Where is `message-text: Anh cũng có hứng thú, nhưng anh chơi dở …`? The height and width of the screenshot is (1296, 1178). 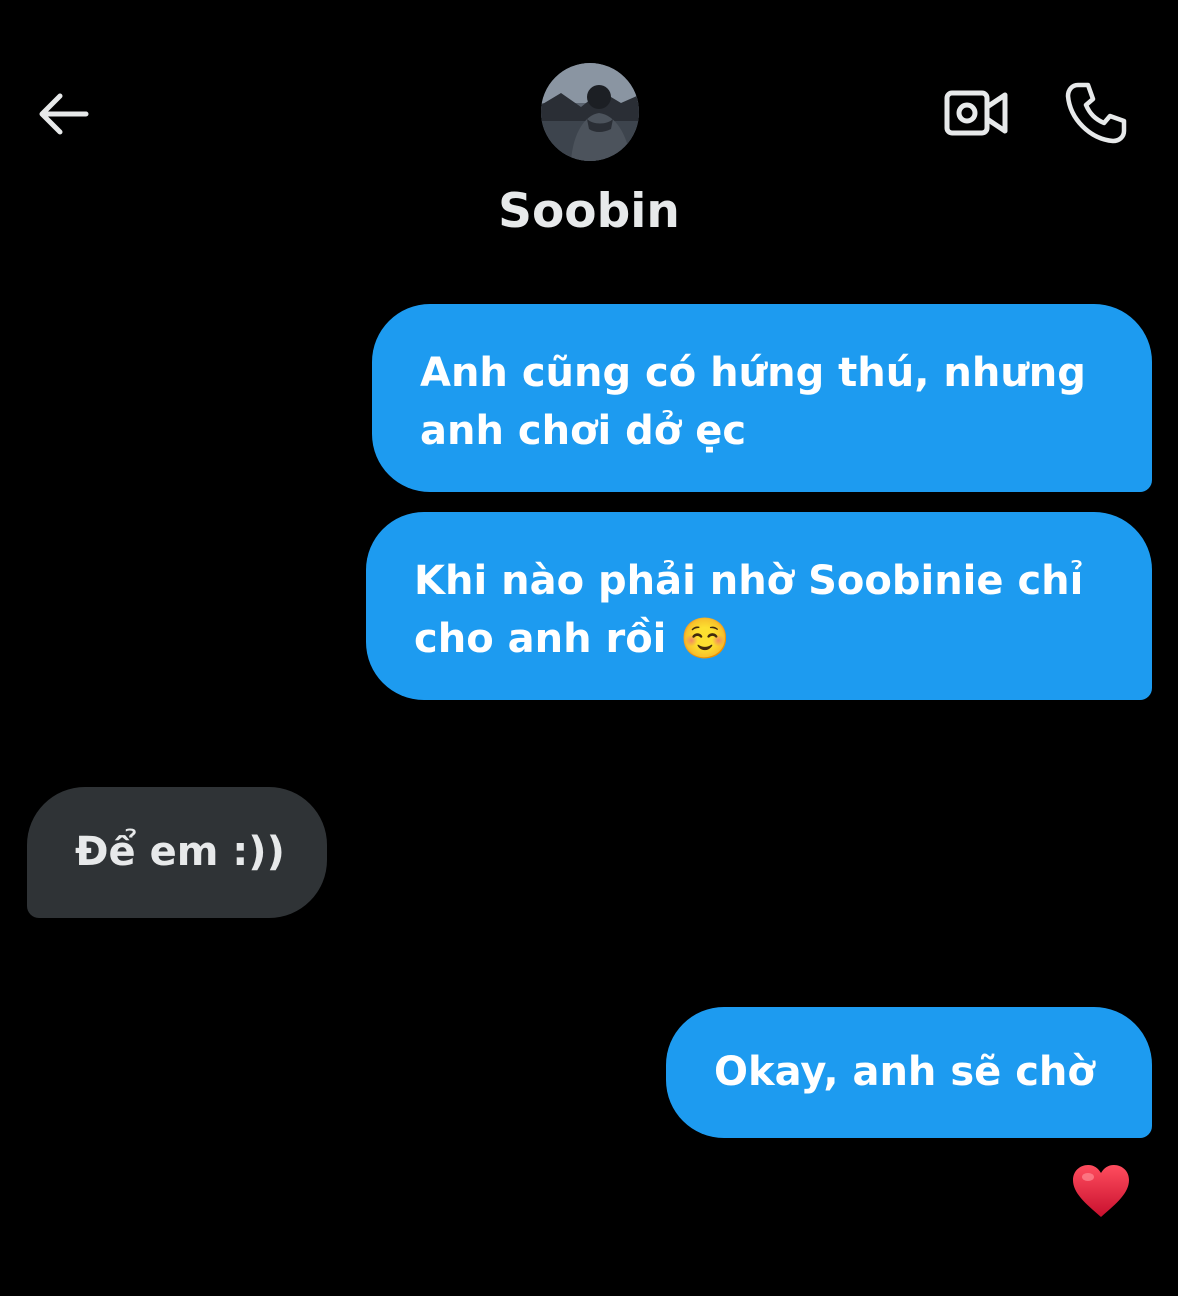 message-text: Anh cũng có hứng thú, nhưng anh chơi dở … is located at coordinates (753, 402).